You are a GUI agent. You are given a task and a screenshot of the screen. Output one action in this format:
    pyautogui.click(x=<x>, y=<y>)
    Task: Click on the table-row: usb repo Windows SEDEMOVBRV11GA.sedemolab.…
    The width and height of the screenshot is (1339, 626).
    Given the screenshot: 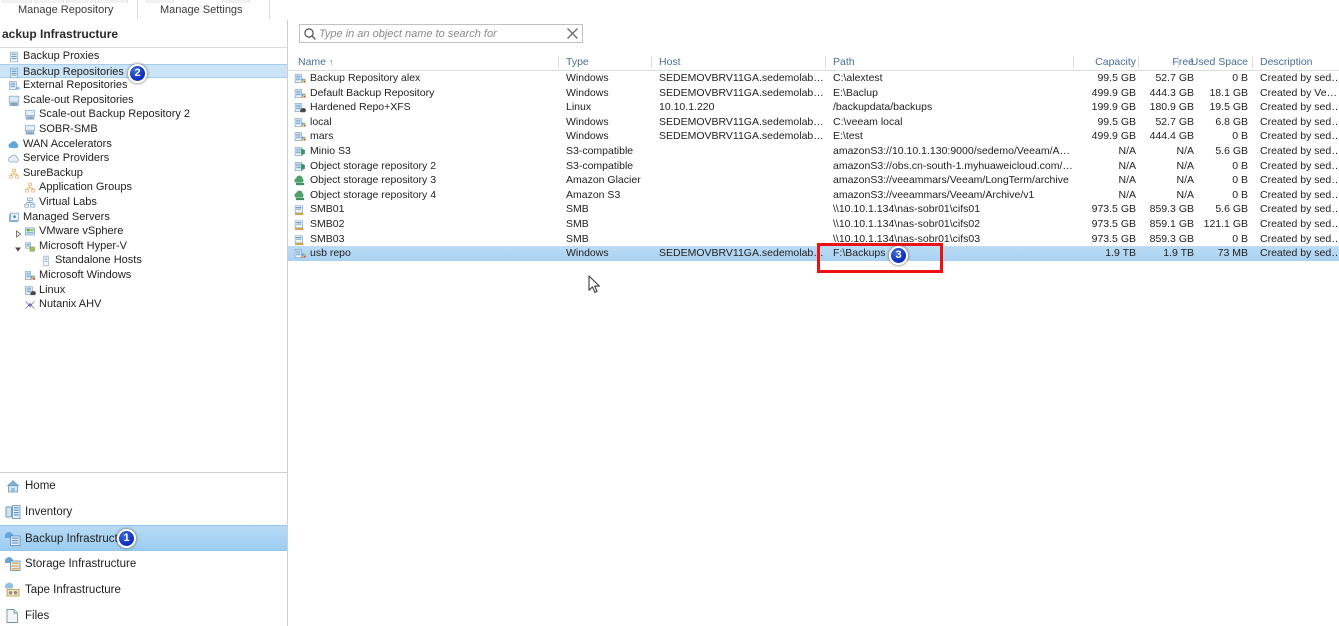 What is the action you would take?
    pyautogui.click(x=813, y=253)
    